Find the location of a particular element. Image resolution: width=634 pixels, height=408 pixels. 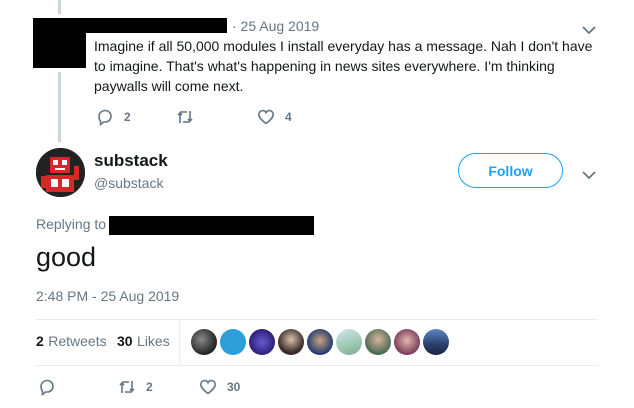

follow-button: Follow is located at coordinates (510, 170).